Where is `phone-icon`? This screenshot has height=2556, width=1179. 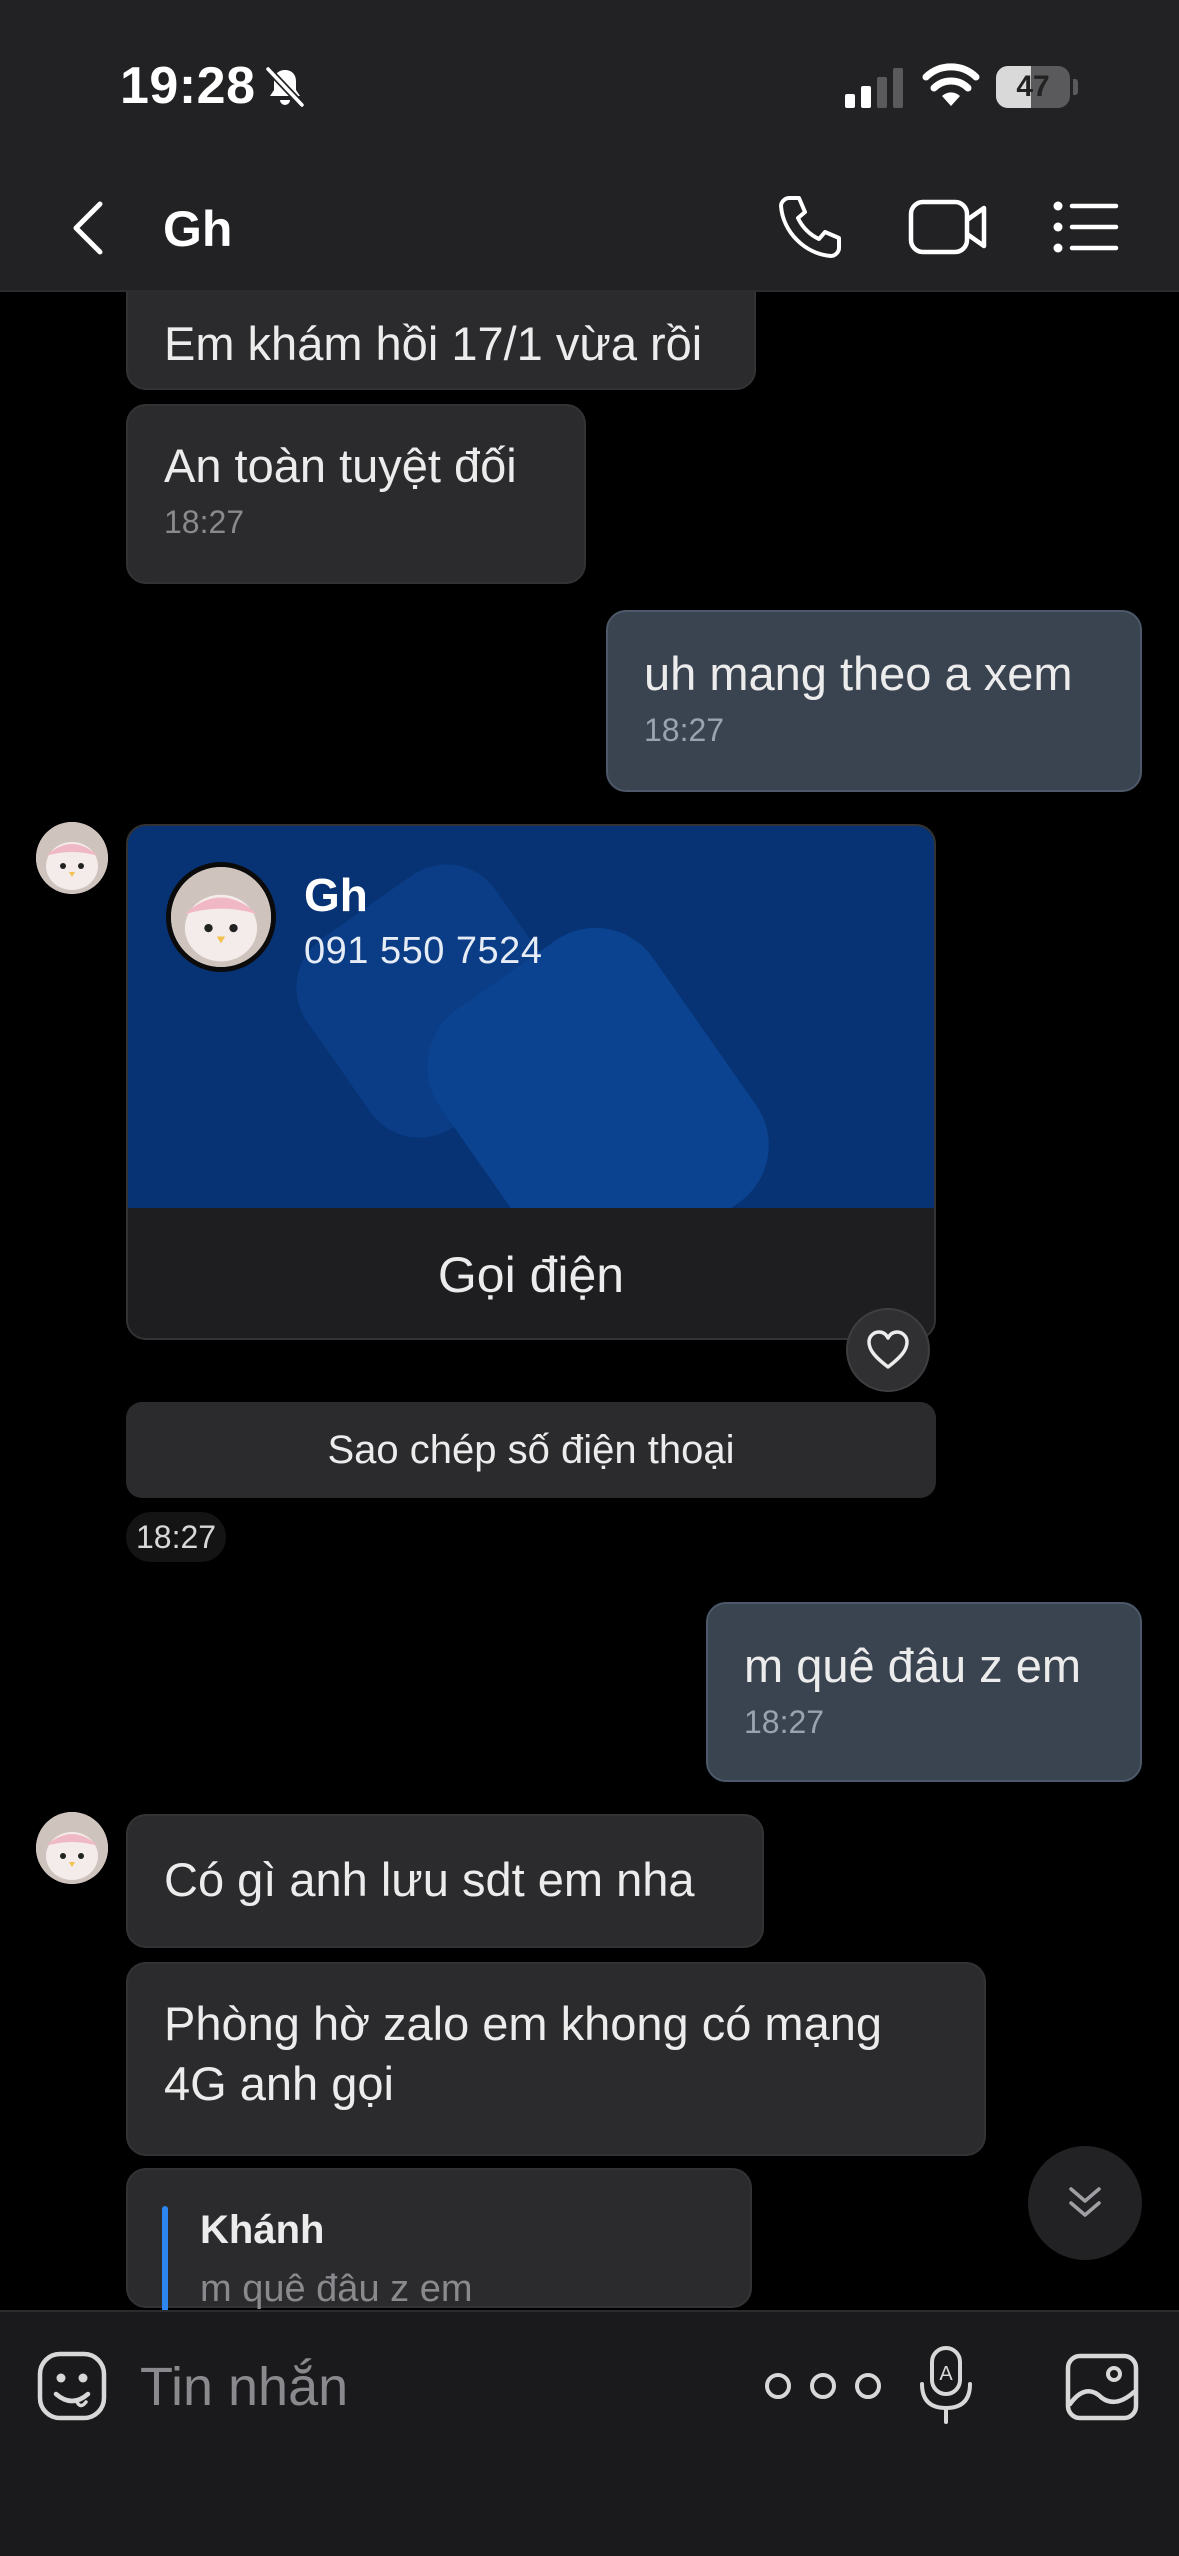
phone-icon is located at coordinates (810, 227).